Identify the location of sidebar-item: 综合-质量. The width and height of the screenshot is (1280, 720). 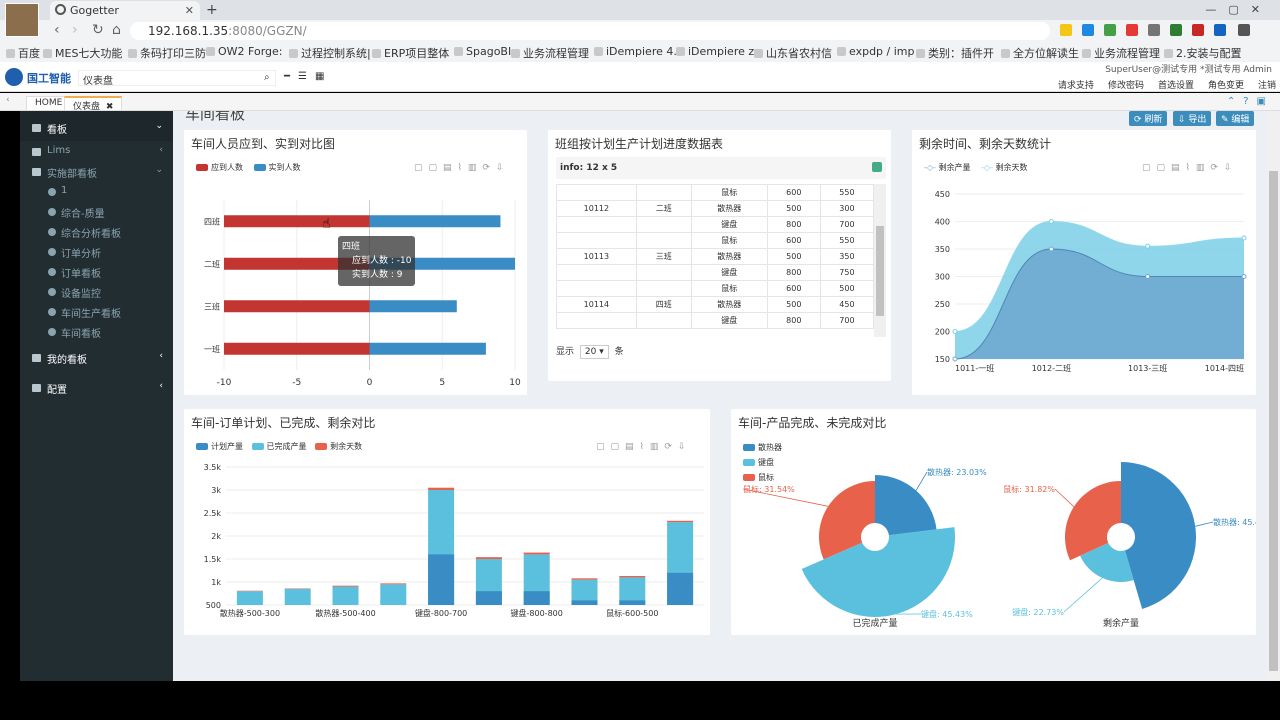
(96, 211).